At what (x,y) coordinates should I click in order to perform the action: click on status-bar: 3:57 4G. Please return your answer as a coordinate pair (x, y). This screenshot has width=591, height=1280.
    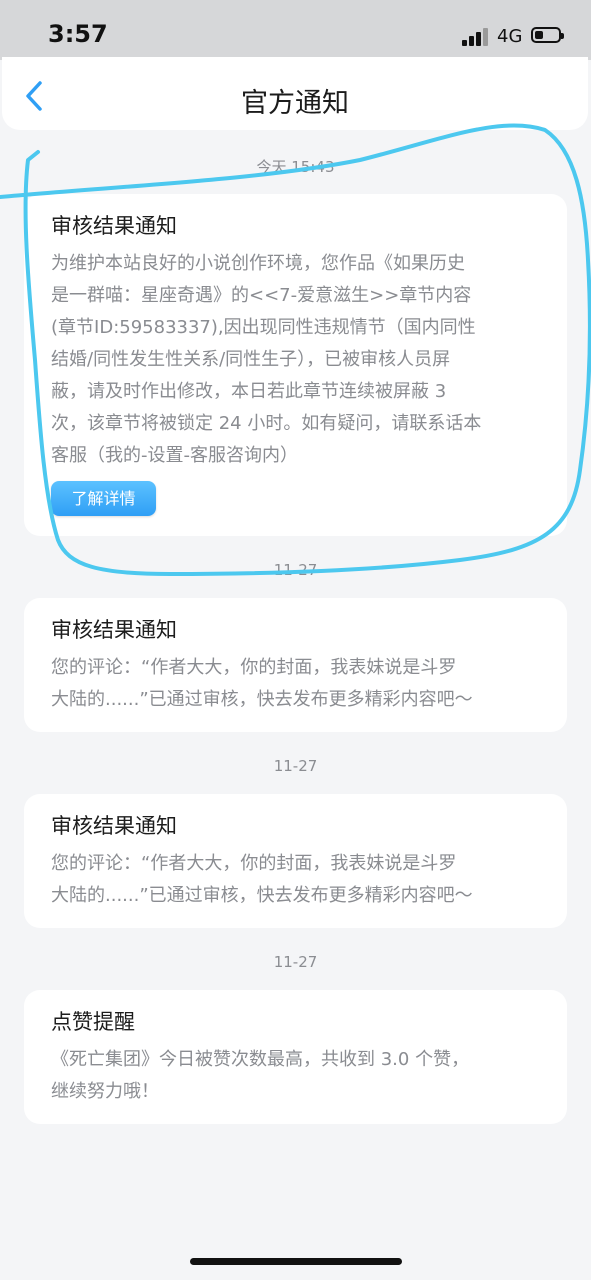
    Looking at the image, I should click on (295, 30).